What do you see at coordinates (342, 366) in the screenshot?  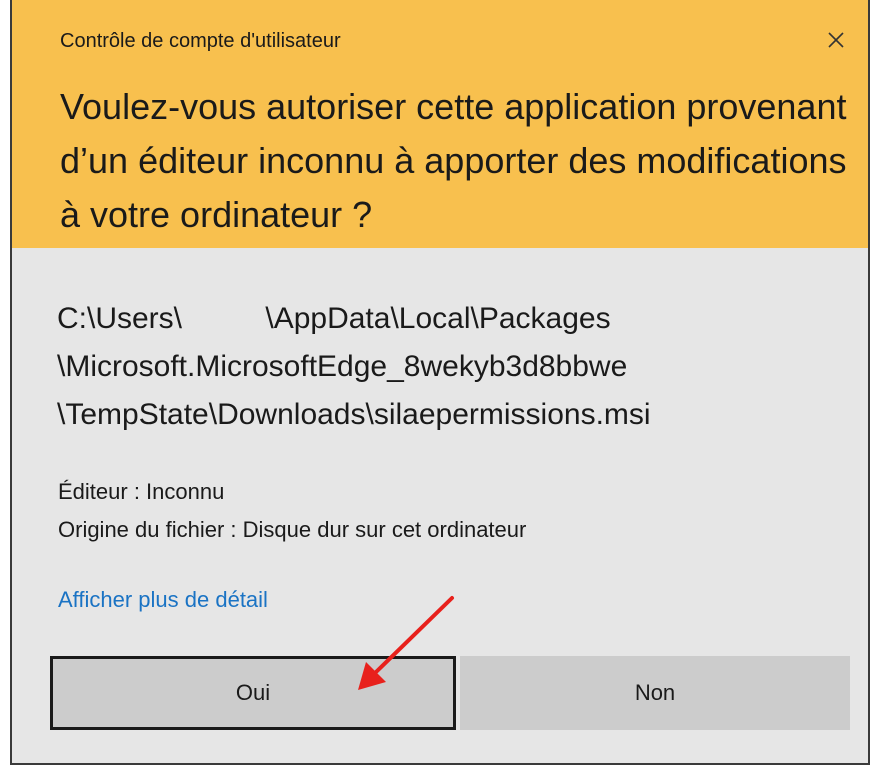 I see `file-path-line: \Microsoft.MicrosoftEdge_8wekyb3d8bbwe` at bounding box center [342, 366].